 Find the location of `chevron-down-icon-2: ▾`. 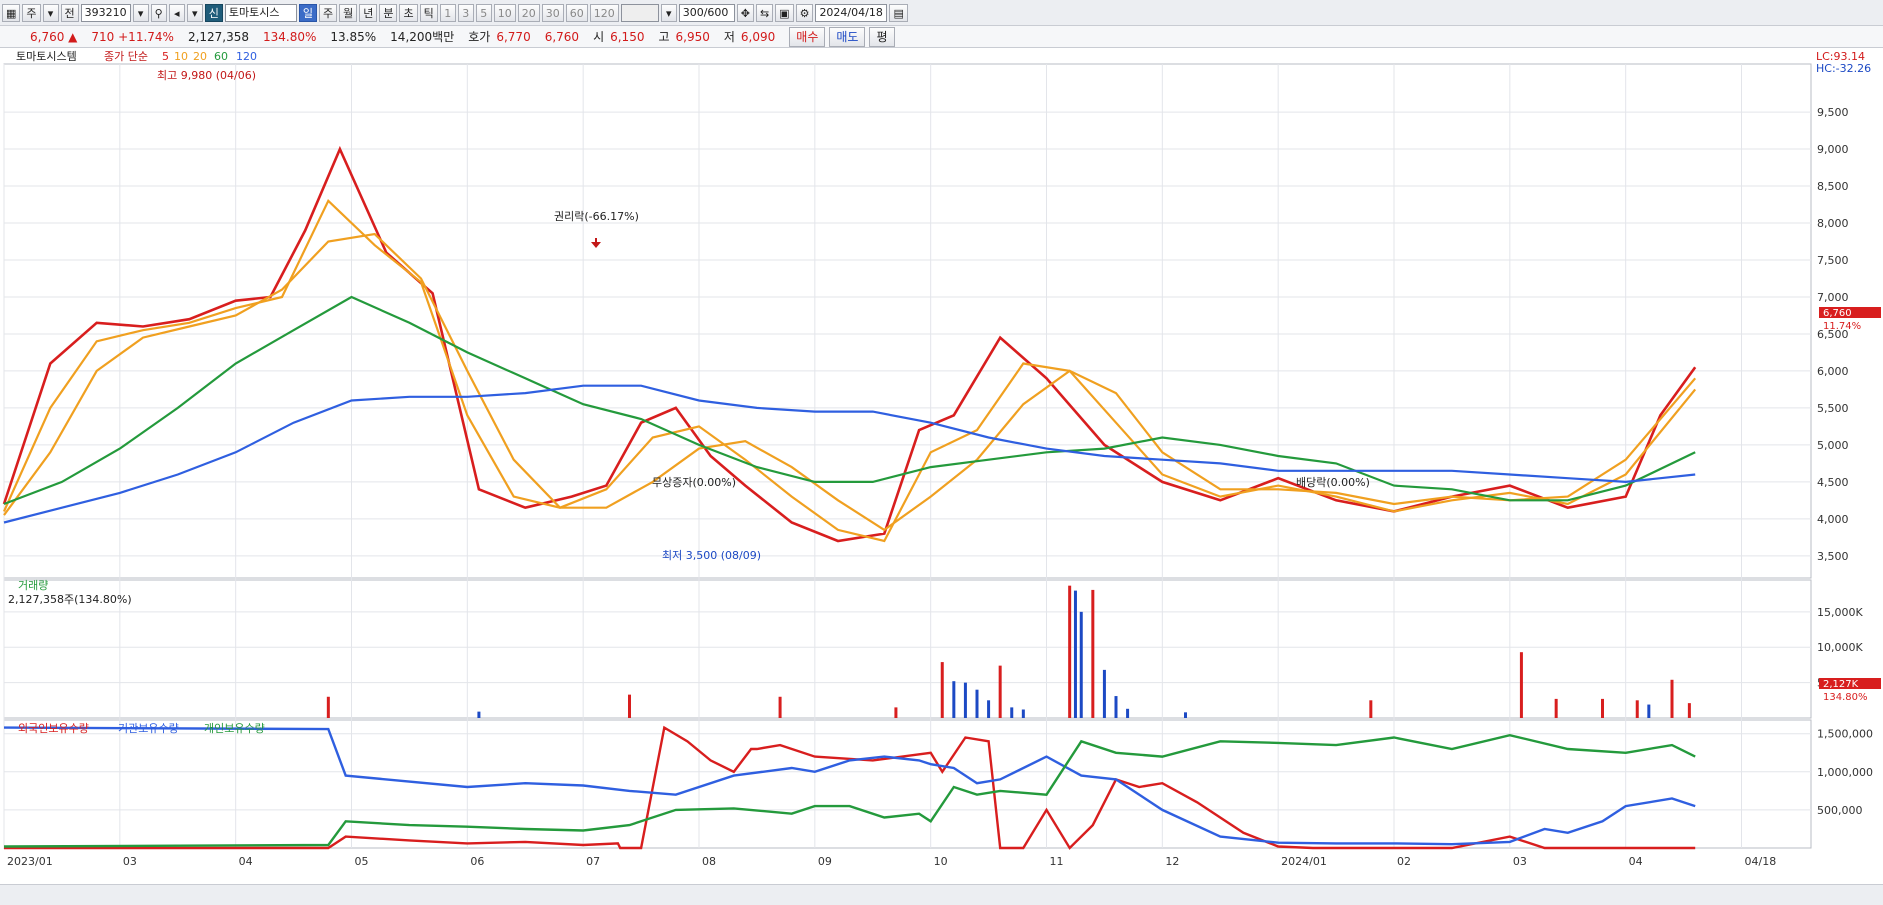

chevron-down-icon-2: ▾ is located at coordinates (194, 12).